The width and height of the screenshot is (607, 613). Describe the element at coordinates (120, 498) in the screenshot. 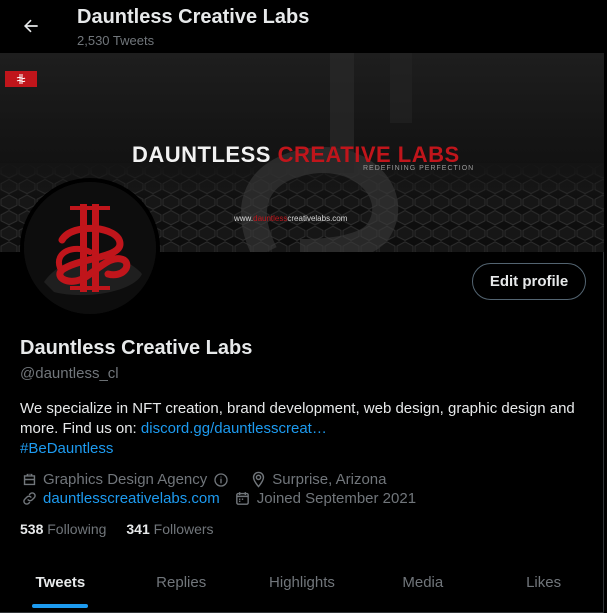

I see `profile-website: dauntlesscreativelabs.com` at that location.